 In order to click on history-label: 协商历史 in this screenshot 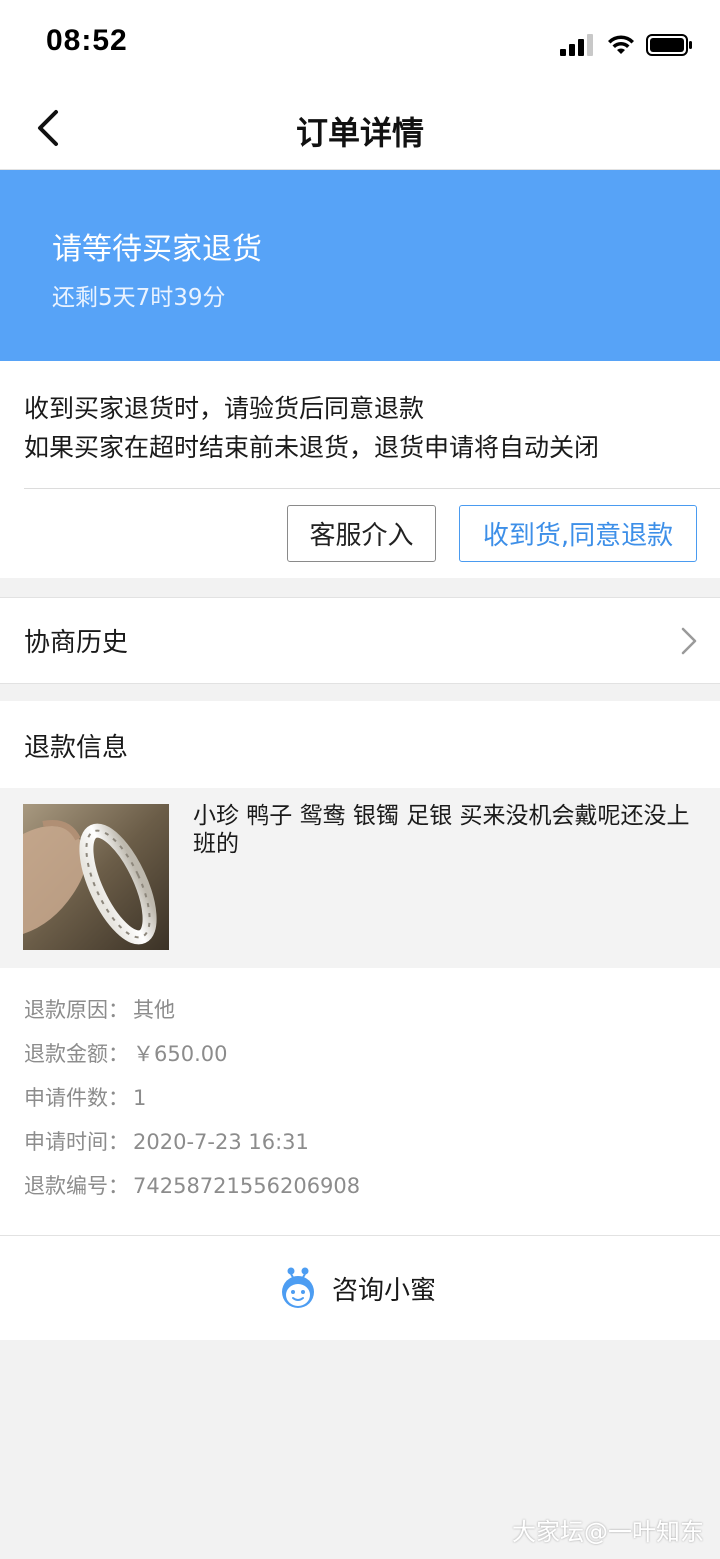, I will do `click(76, 643)`.